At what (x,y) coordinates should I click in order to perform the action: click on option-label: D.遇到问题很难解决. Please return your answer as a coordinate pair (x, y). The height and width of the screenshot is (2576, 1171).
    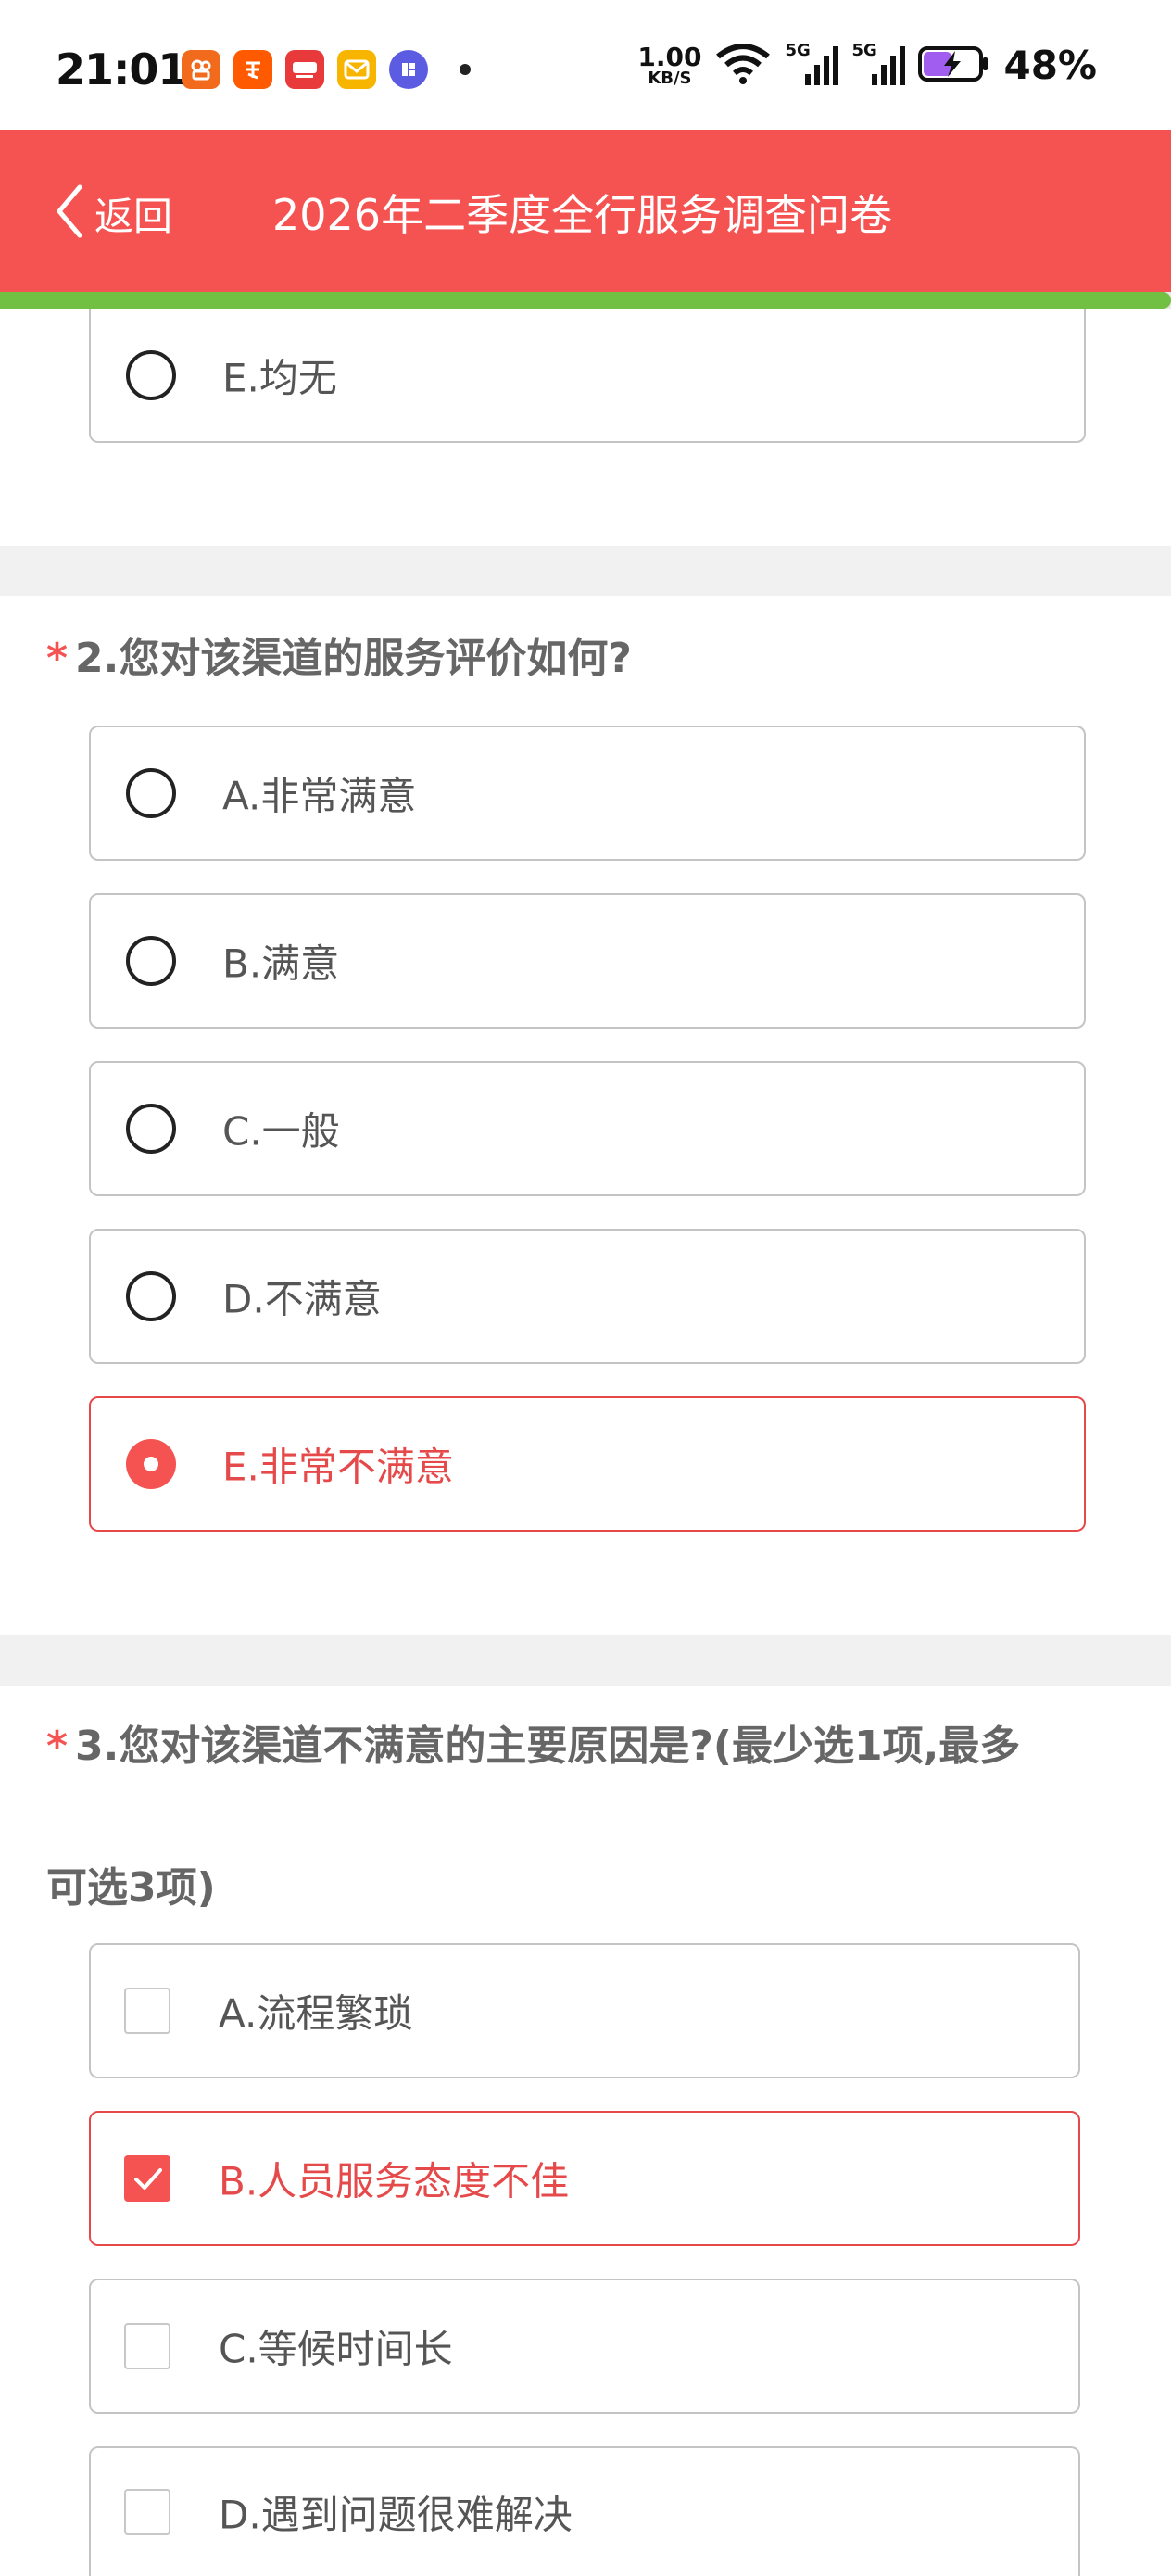
    Looking at the image, I should click on (396, 2515).